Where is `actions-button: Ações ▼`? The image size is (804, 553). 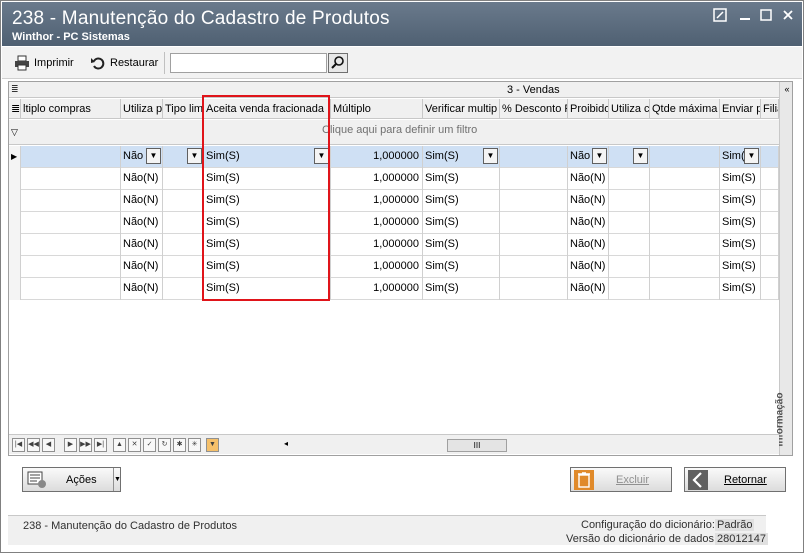 actions-button: Ações ▼ is located at coordinates (71, 479).